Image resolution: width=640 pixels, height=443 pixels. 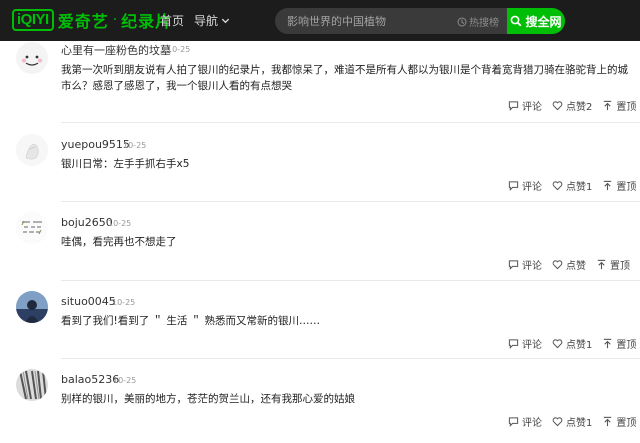 What do you see at coordinates (543, 21) in the screenshot?
I see `search-button-label: 搜全网` at bounding box center [543, 21].